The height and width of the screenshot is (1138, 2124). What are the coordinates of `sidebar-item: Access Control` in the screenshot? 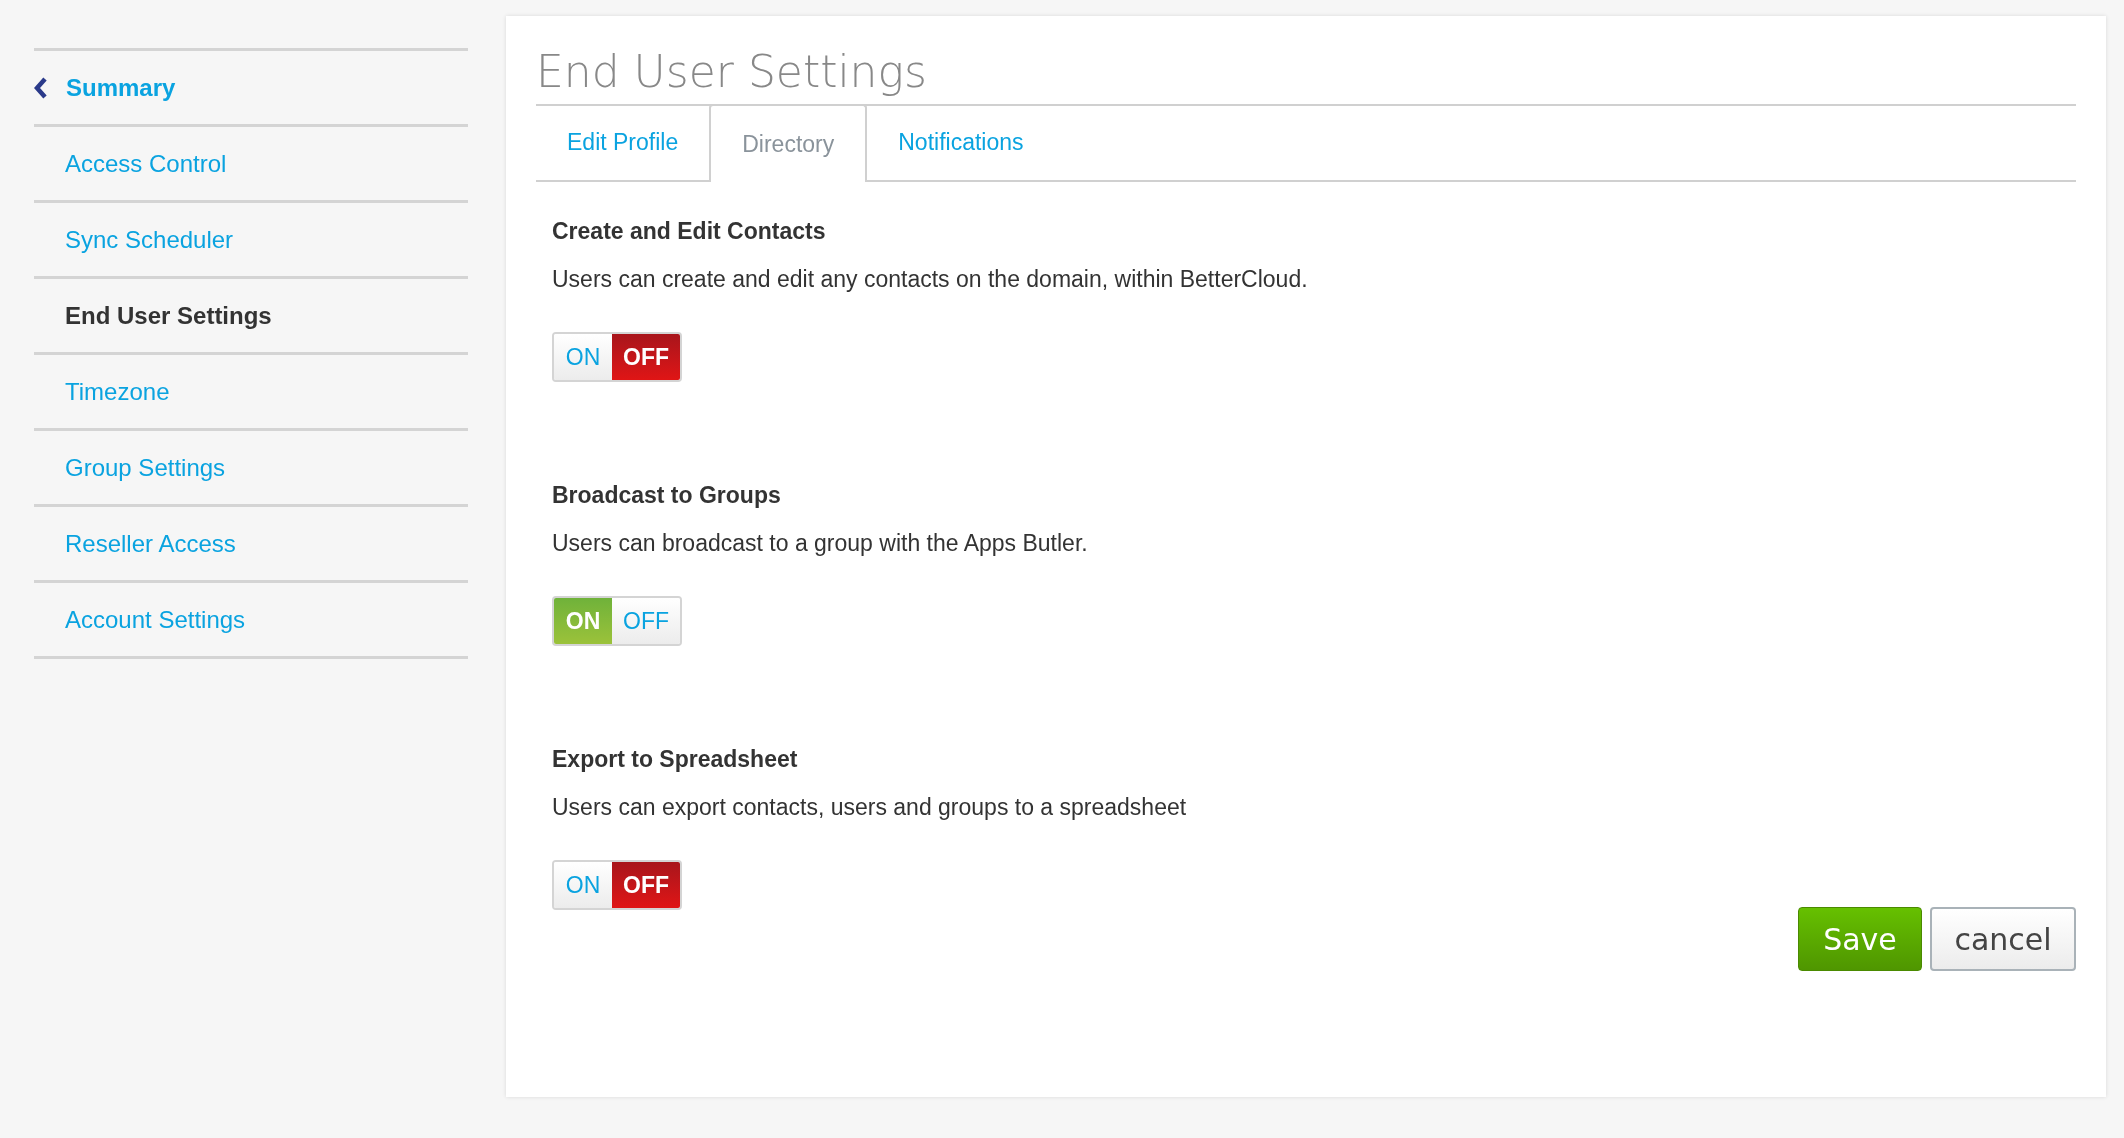 It's located at (130, 163).